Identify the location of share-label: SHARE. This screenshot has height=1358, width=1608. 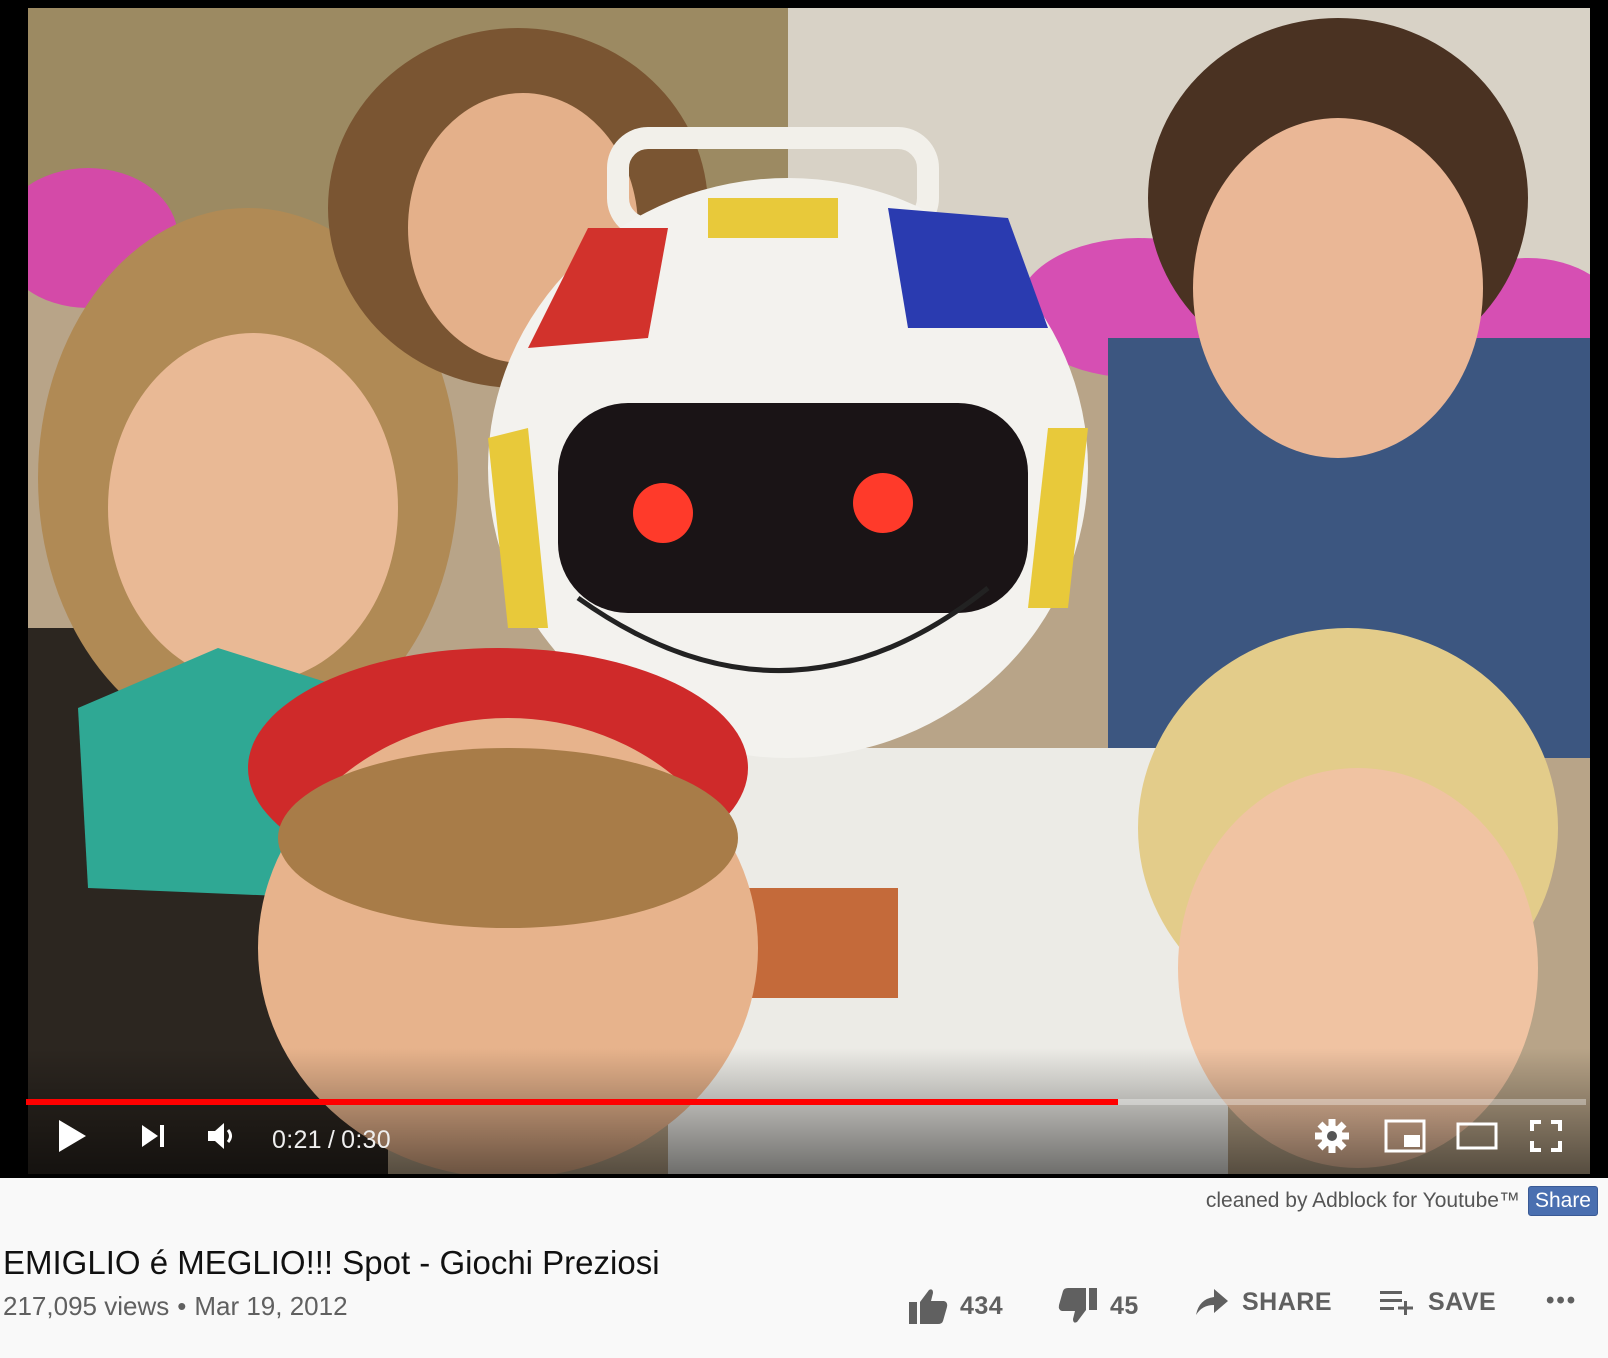
(1287, 1301).